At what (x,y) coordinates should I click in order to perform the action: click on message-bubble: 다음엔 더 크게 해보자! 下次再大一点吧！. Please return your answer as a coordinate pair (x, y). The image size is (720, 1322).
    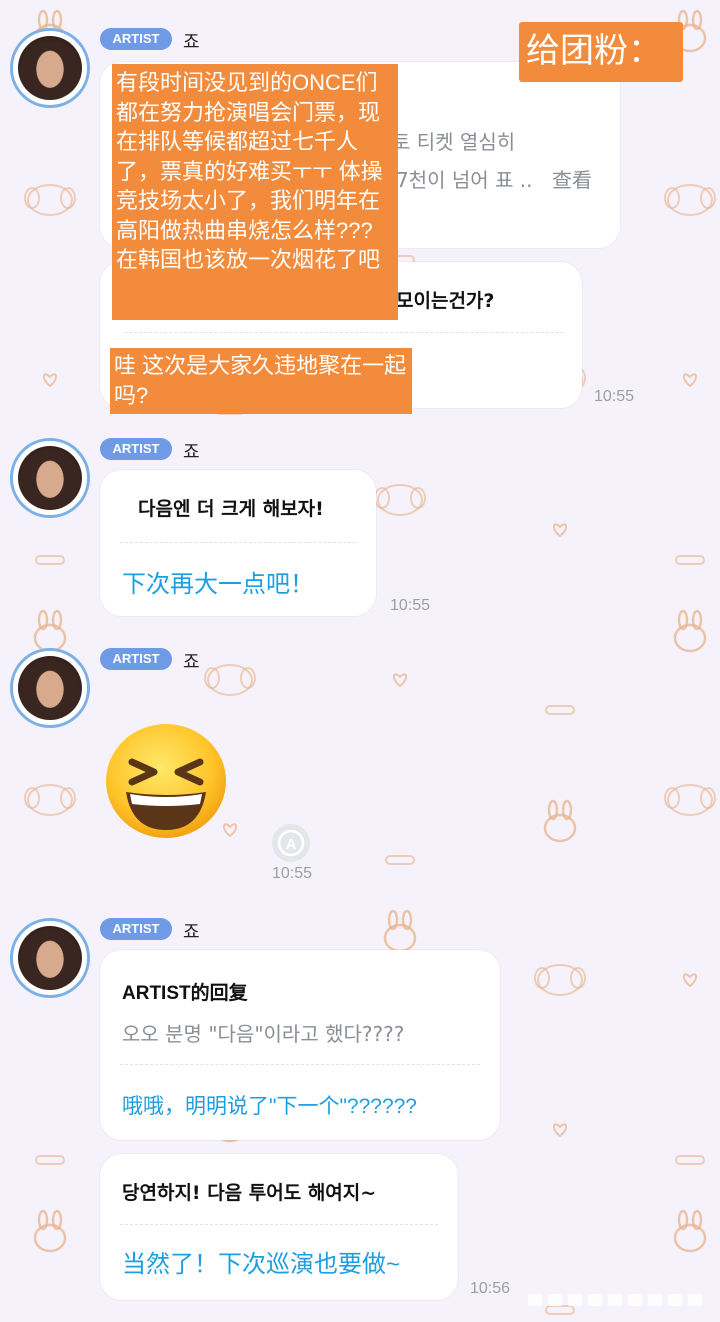
    Looking at the image, I should click on (238, 543).